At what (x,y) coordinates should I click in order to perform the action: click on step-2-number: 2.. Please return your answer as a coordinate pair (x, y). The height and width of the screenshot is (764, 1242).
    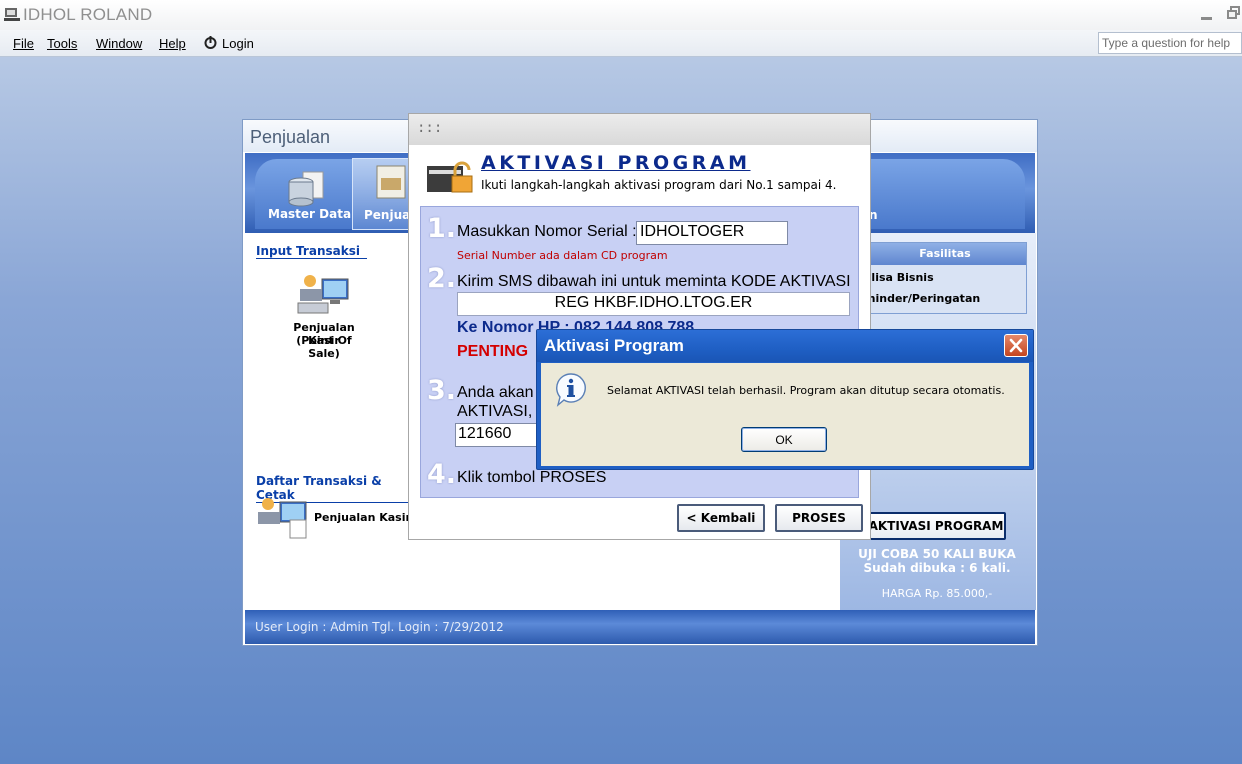
    Looking at the image, I should click on (442, 278).